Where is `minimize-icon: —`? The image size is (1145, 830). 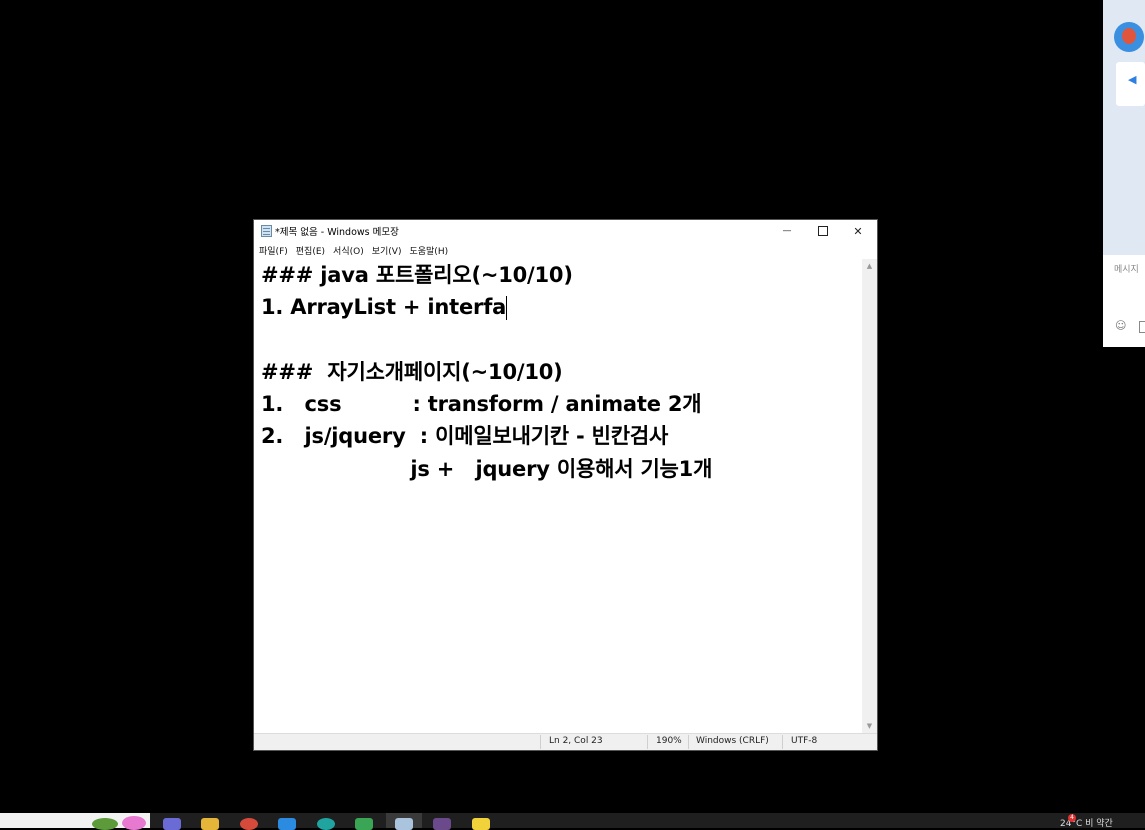 minimize-icon: — is located at coordinates (787, 231).